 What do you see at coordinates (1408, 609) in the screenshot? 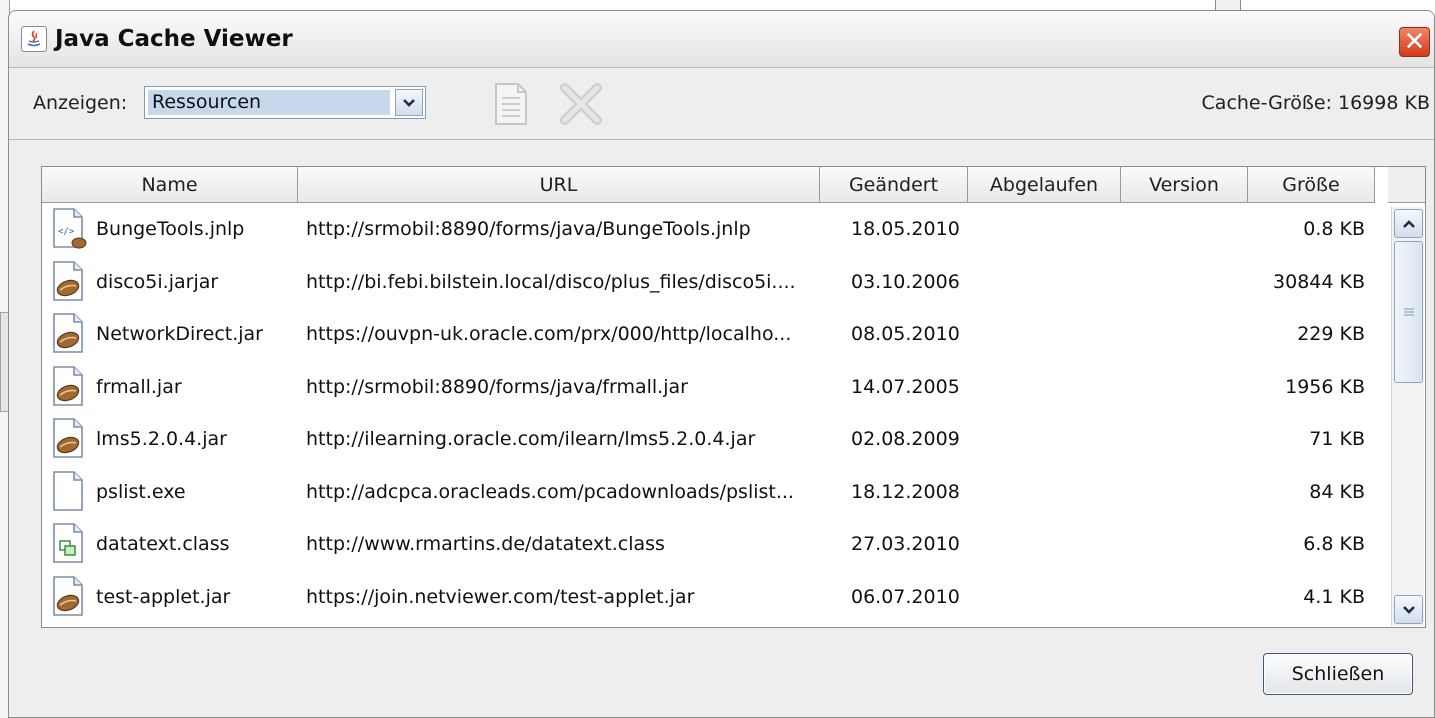
I see `scroll-down-icon` at bounding box center [1408, 609].